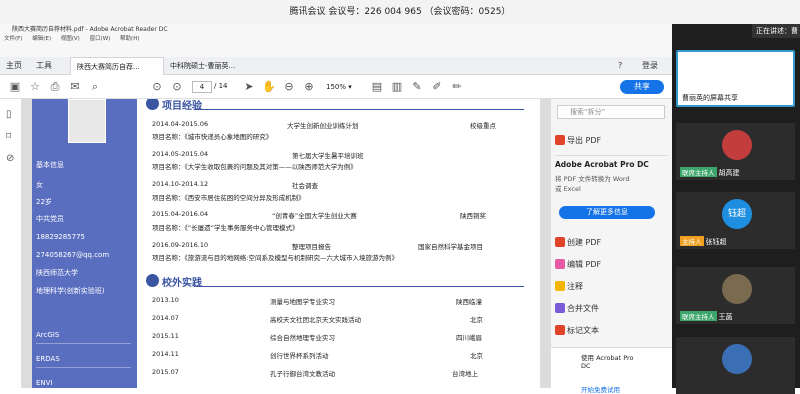 The height and width of the screenshot is (394, 800). What do you see at coordinates (165, 300) in the screenshot?
I see `practice-date: 2013.10` at bounding box center [165, 300].